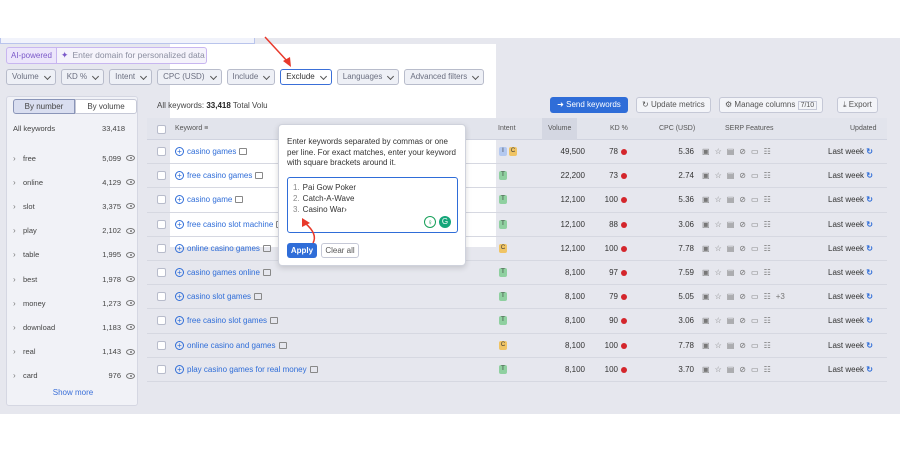  I want to click on sidebar-group-item: › real 1,143, so click(74, 352).